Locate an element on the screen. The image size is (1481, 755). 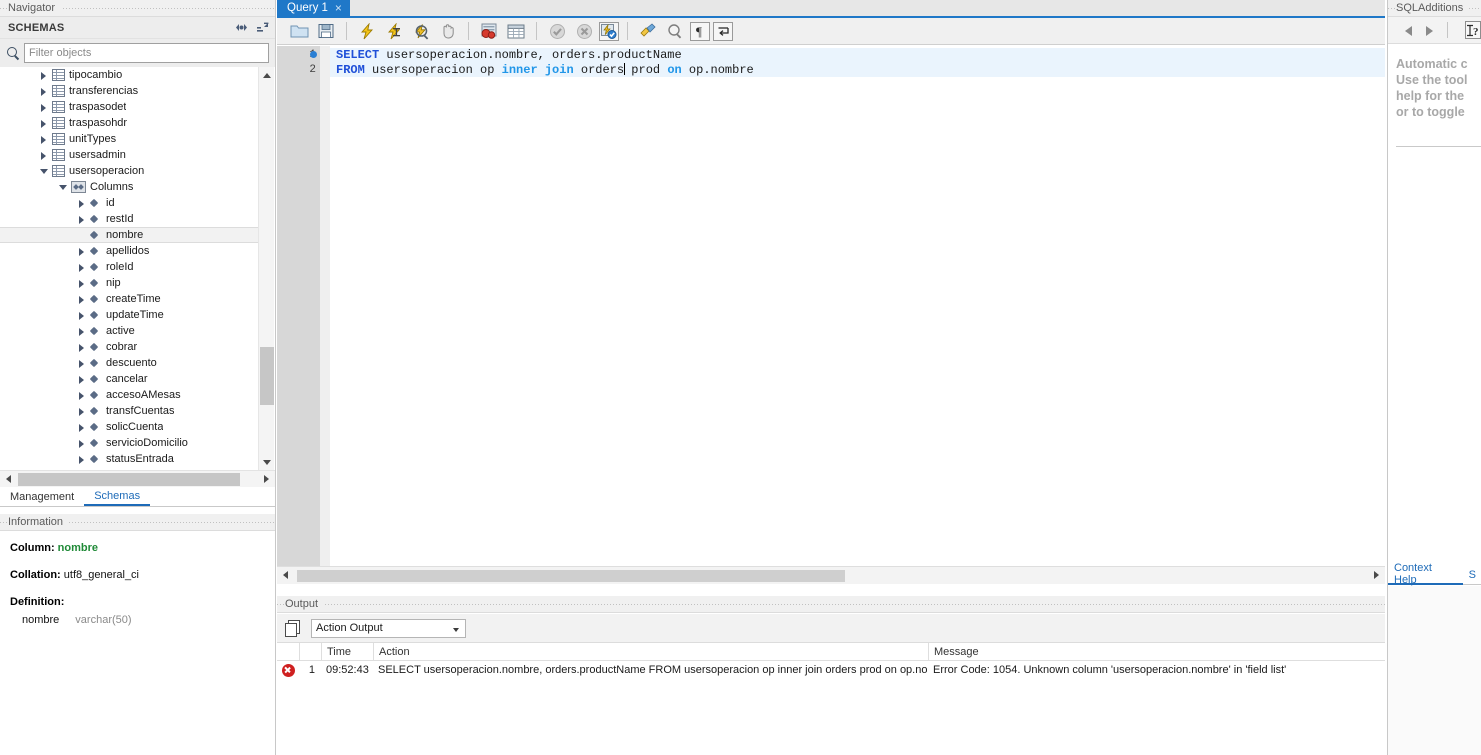
tab-query-1: Query 1 × is located at coordinates (313, 8).